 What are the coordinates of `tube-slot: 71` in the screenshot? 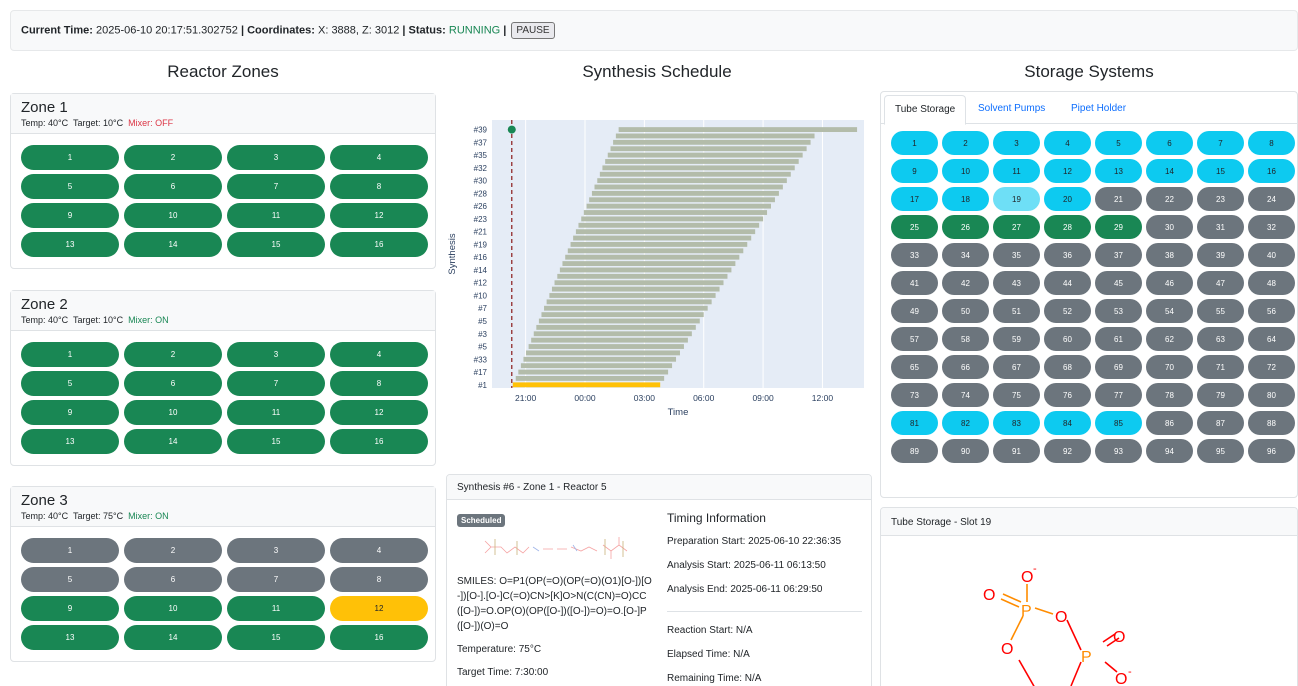 It's located at (1220, 367).